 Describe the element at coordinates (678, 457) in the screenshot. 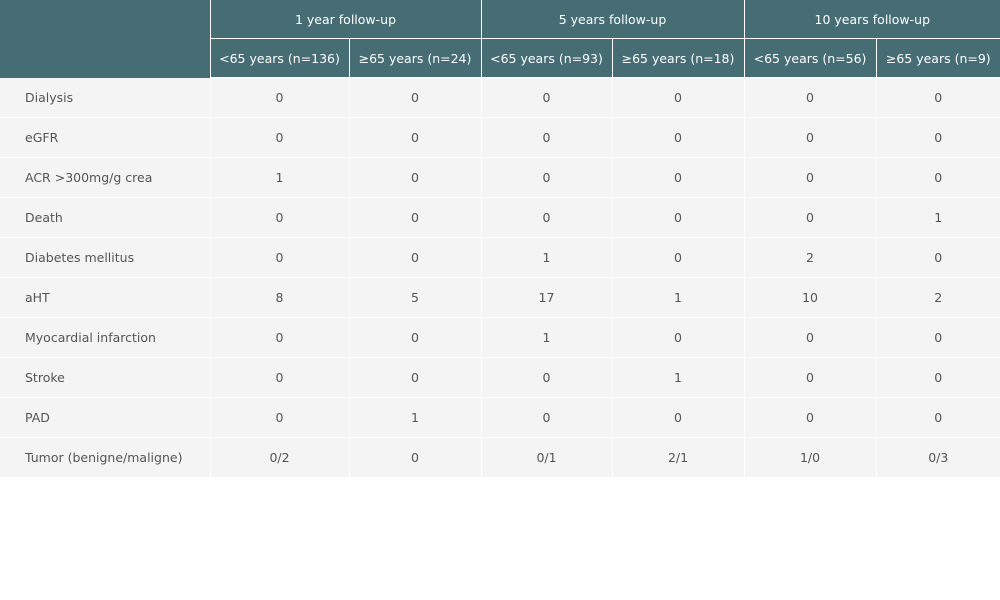

I see `table-cell: 2/1` at that location.